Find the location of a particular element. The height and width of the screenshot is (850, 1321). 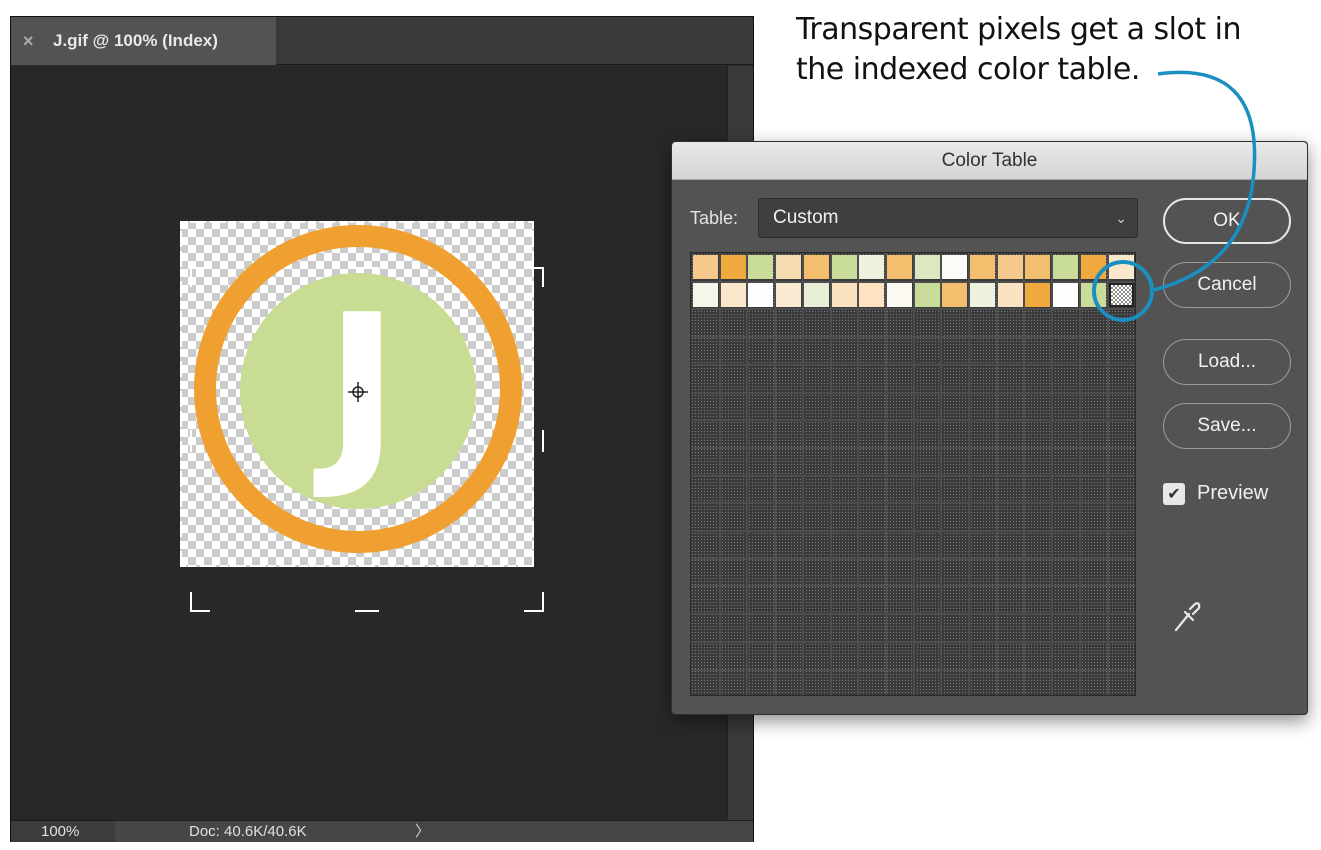

table-preset-value: Custom is located at coordinates (806, 217).